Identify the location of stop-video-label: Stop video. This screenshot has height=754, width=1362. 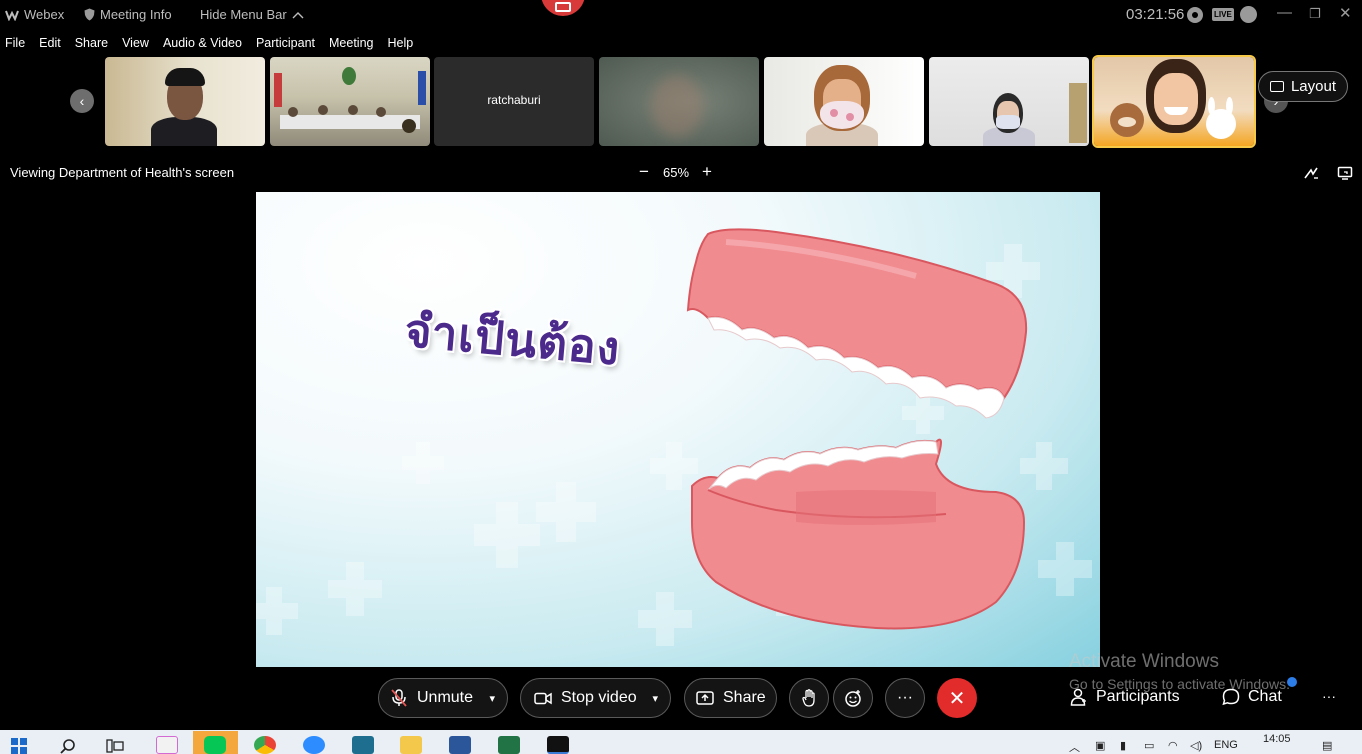
(599, 697).